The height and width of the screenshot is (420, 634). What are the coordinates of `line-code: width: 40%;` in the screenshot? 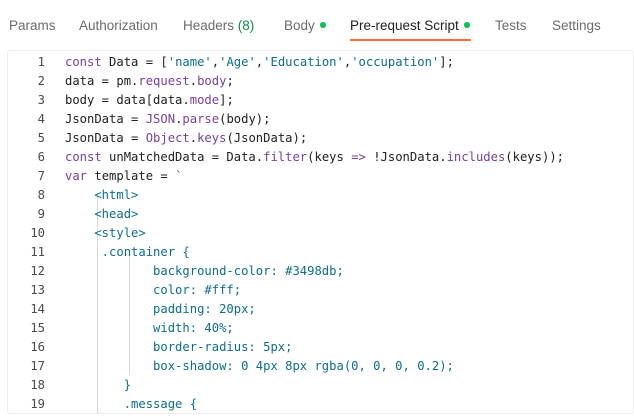 It's located at (149, 328).